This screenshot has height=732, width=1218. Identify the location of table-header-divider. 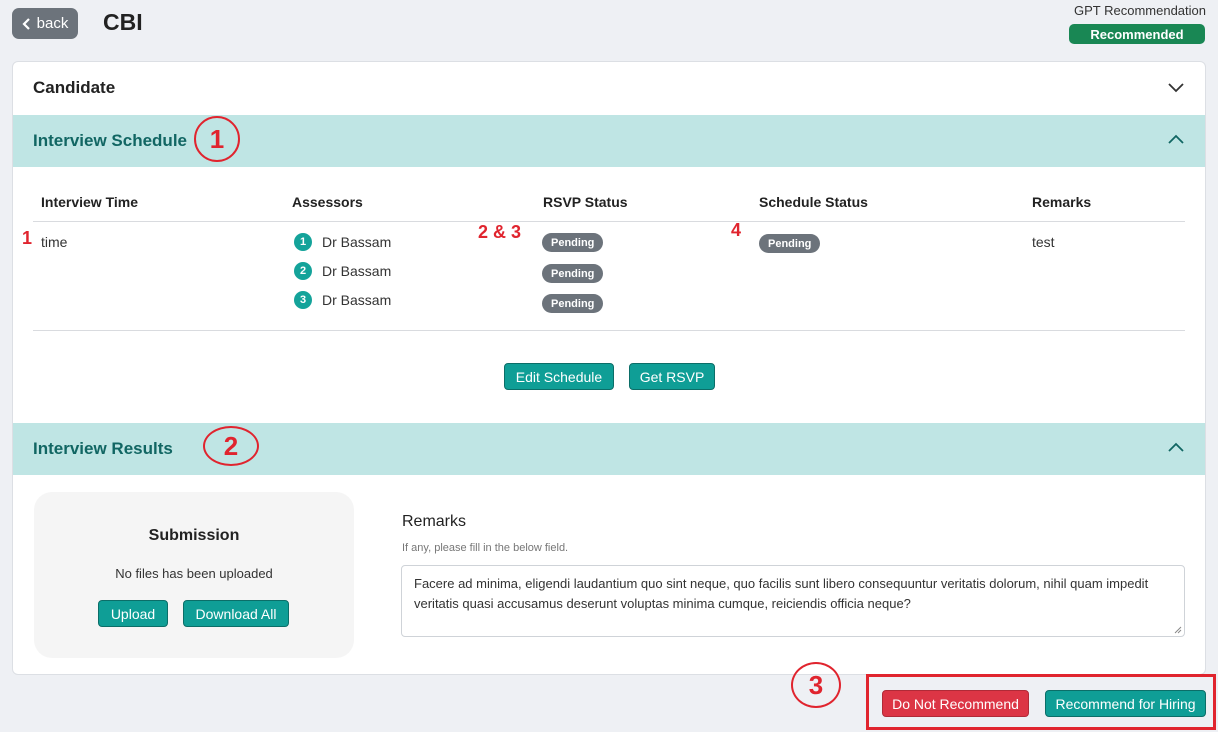
(609, 221).